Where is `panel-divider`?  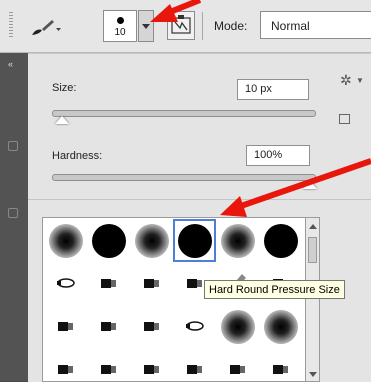
panel-divider is located at coordinates (199, 199).